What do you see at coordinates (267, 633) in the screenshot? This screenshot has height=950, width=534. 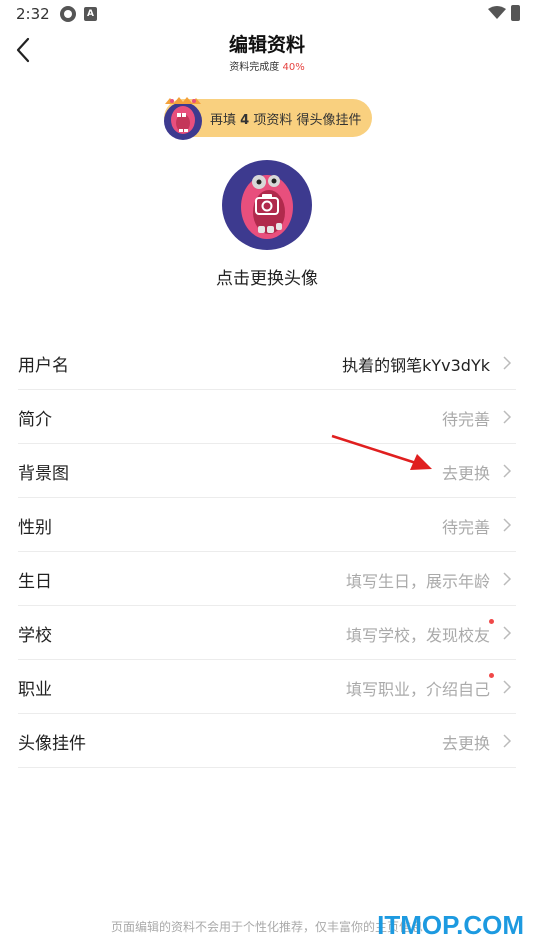 I see `row-school: 学校 填写学校，发现校友` at bounding box center [267, 633].